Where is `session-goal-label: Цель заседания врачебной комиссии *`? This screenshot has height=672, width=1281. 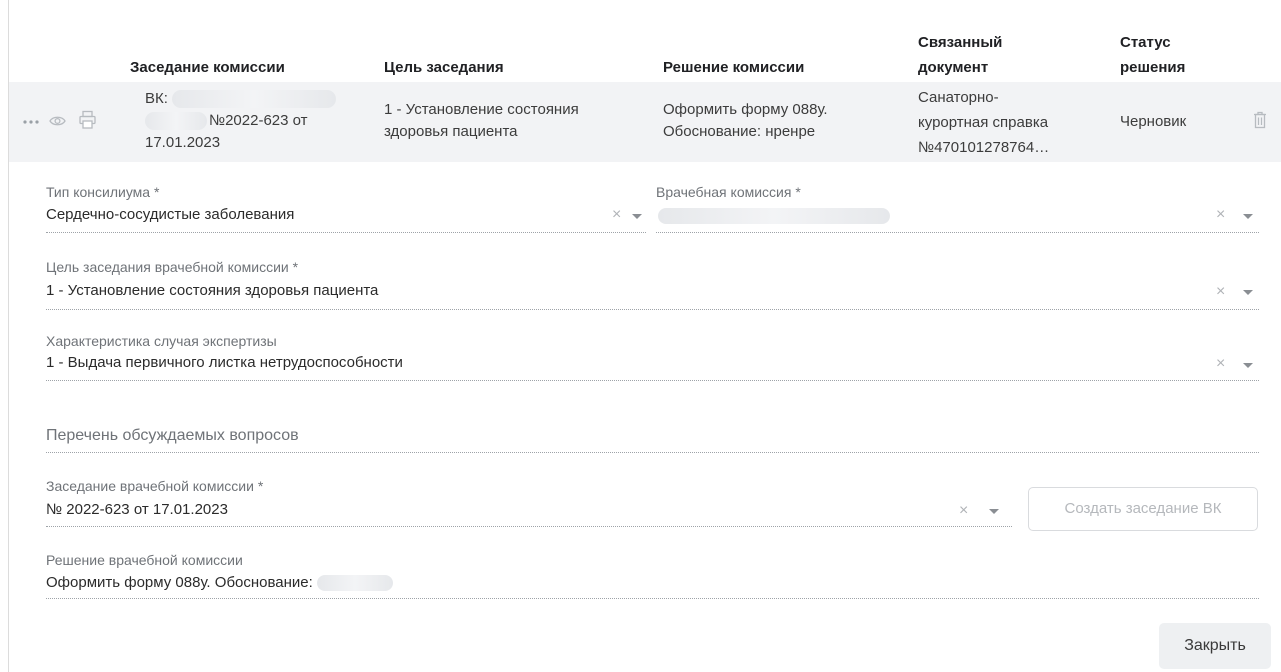
session-goal-label: Цель заседания врачебной комиссии * is located at coordinates (172, 267).